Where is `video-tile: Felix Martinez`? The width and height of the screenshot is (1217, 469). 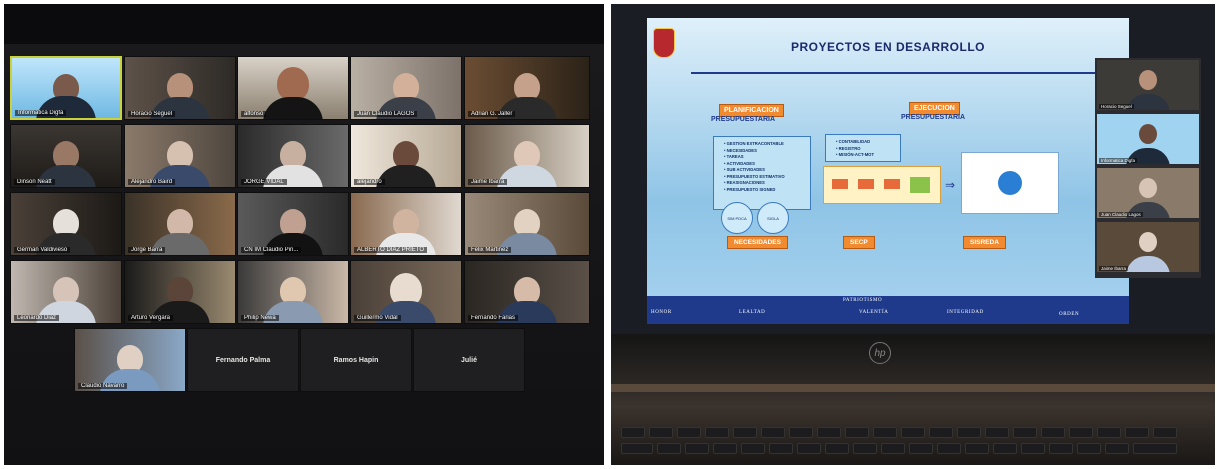 video-tile: Felix Martinez is located at coordinates (527, 224).